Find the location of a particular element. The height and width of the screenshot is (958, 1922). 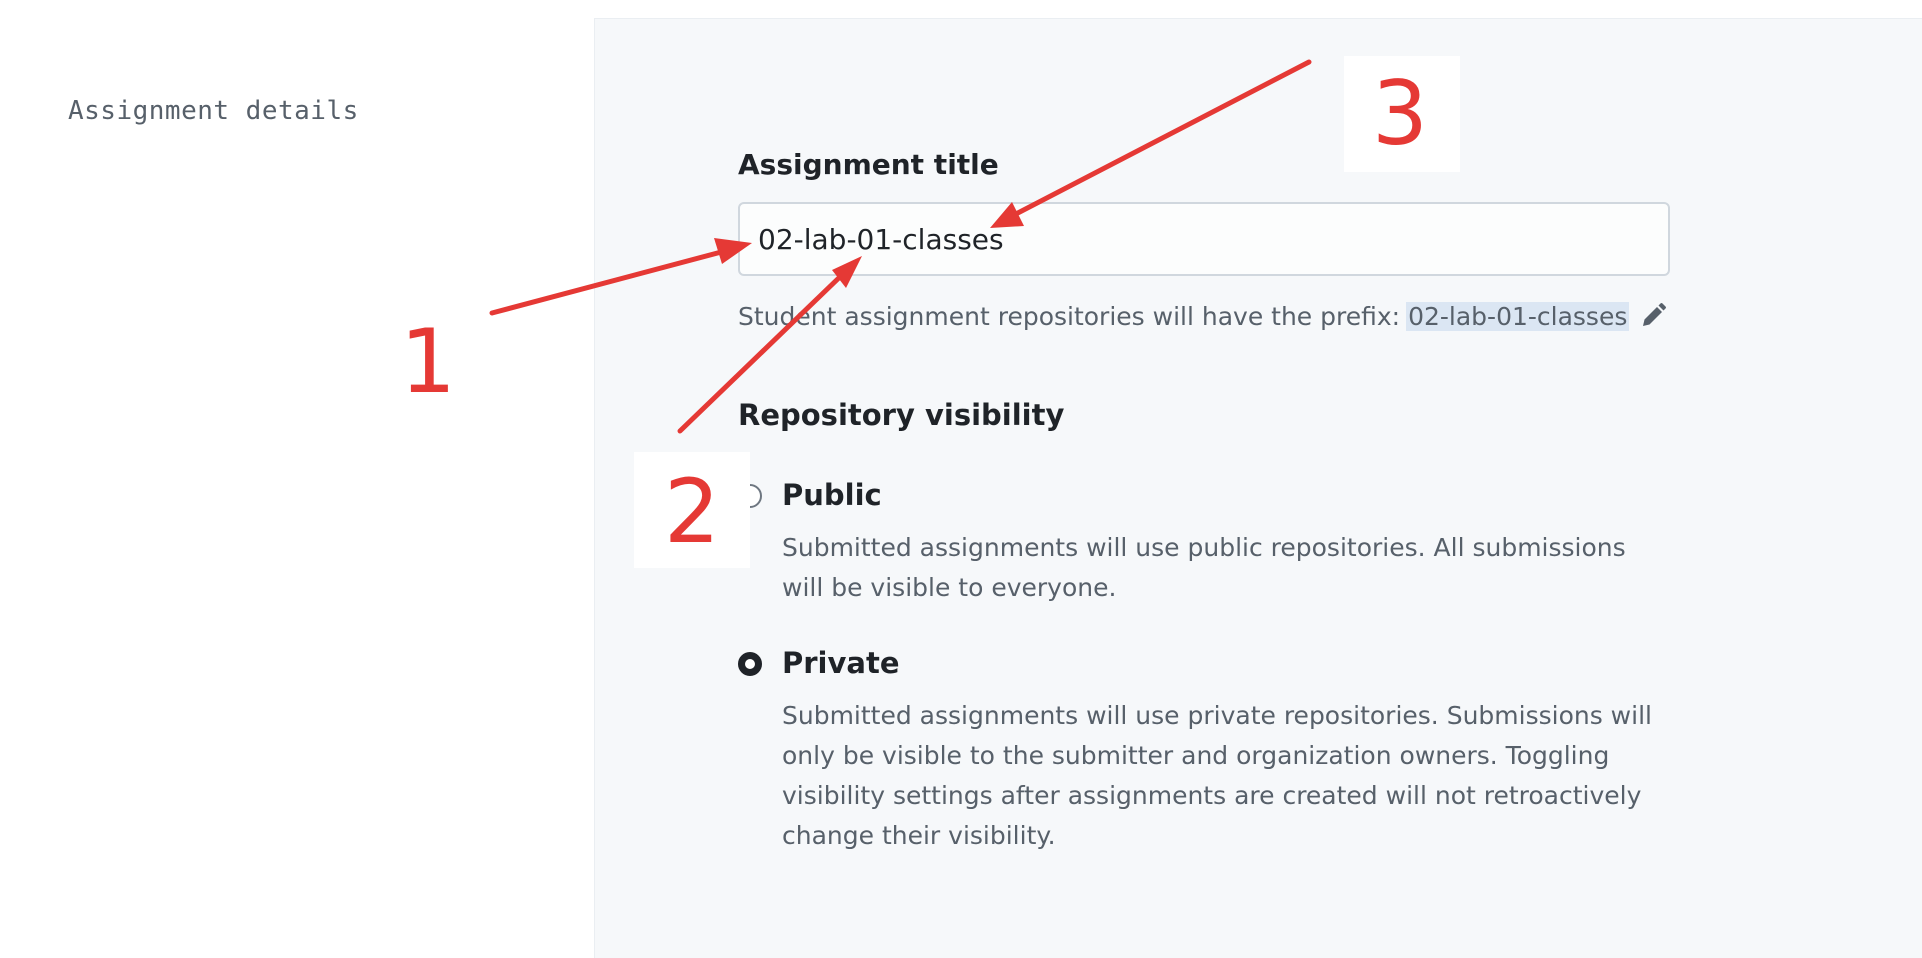

prefix-value: 02-lab-01-classes is located at coordinates (1518, 316).